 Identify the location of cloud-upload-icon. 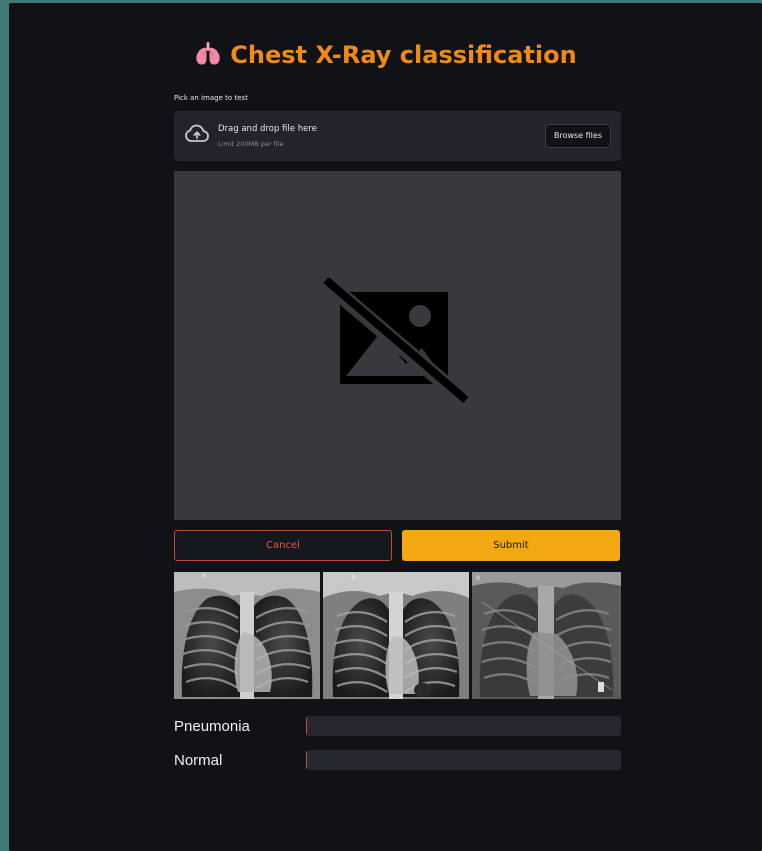
(197, 136).